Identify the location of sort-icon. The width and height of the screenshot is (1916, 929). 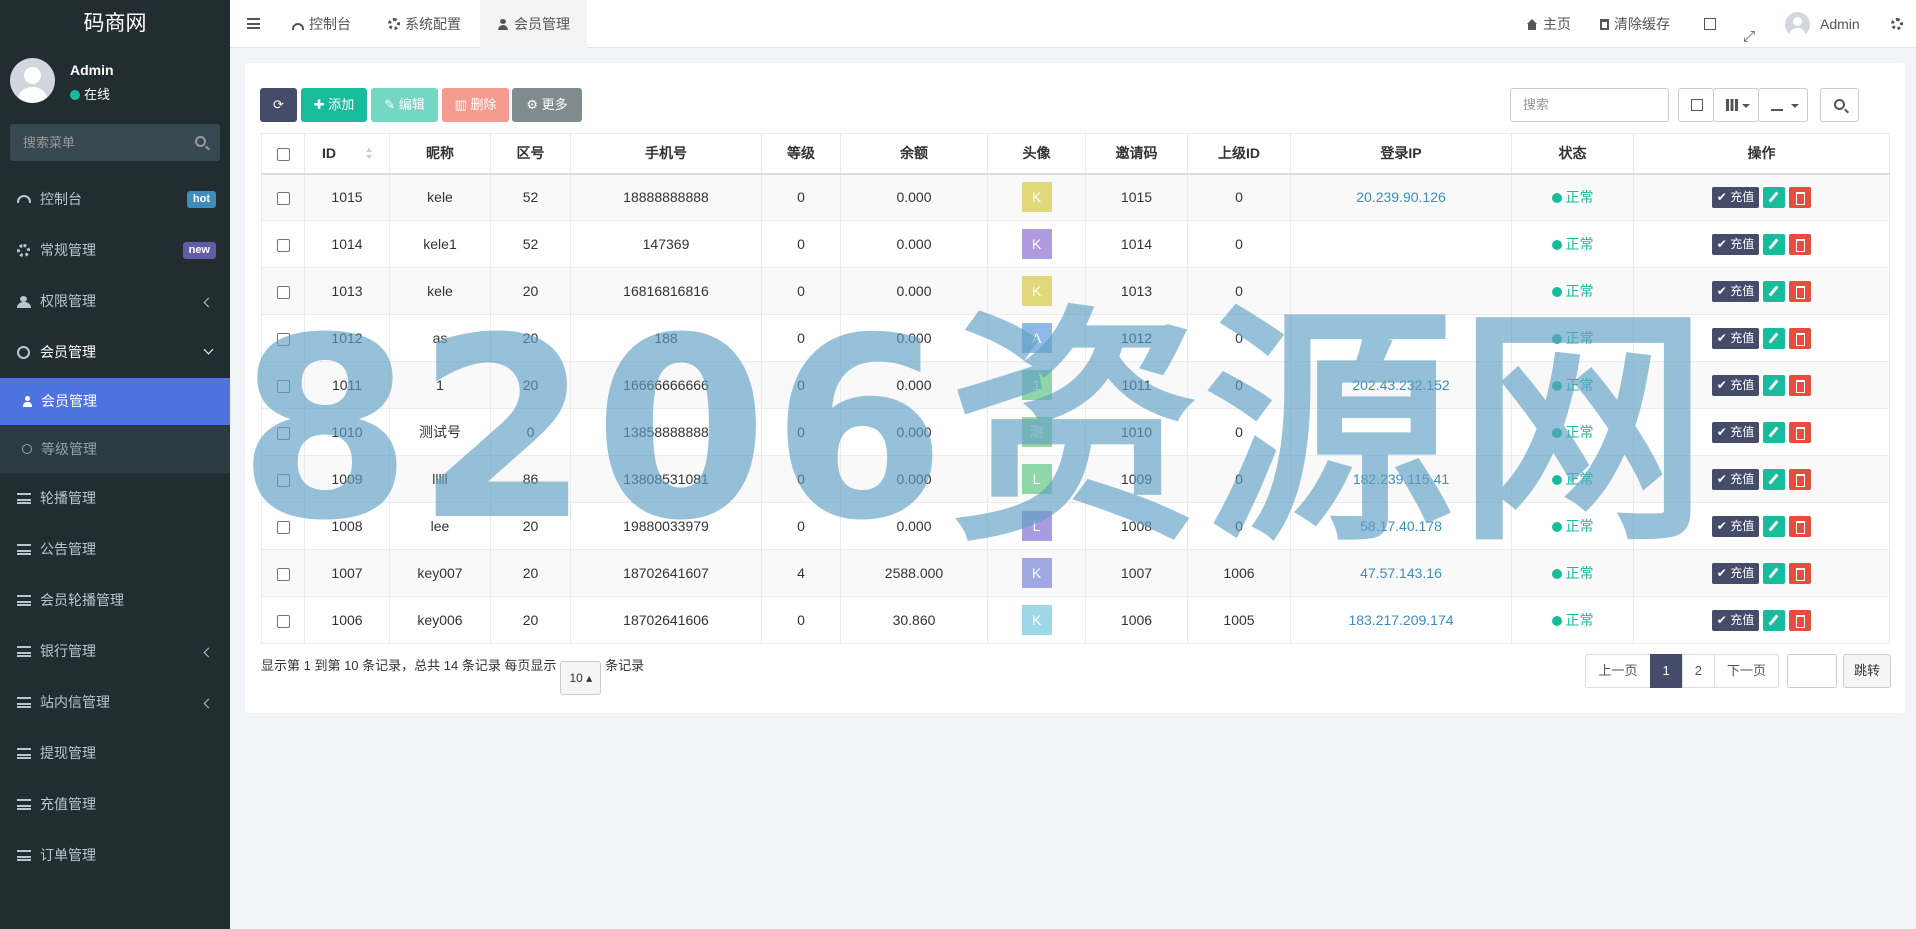
(369, 154).